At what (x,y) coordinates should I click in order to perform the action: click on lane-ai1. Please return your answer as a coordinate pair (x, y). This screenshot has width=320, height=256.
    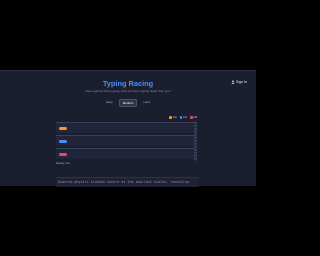
    Looking at the image, I should click on (125, 140).